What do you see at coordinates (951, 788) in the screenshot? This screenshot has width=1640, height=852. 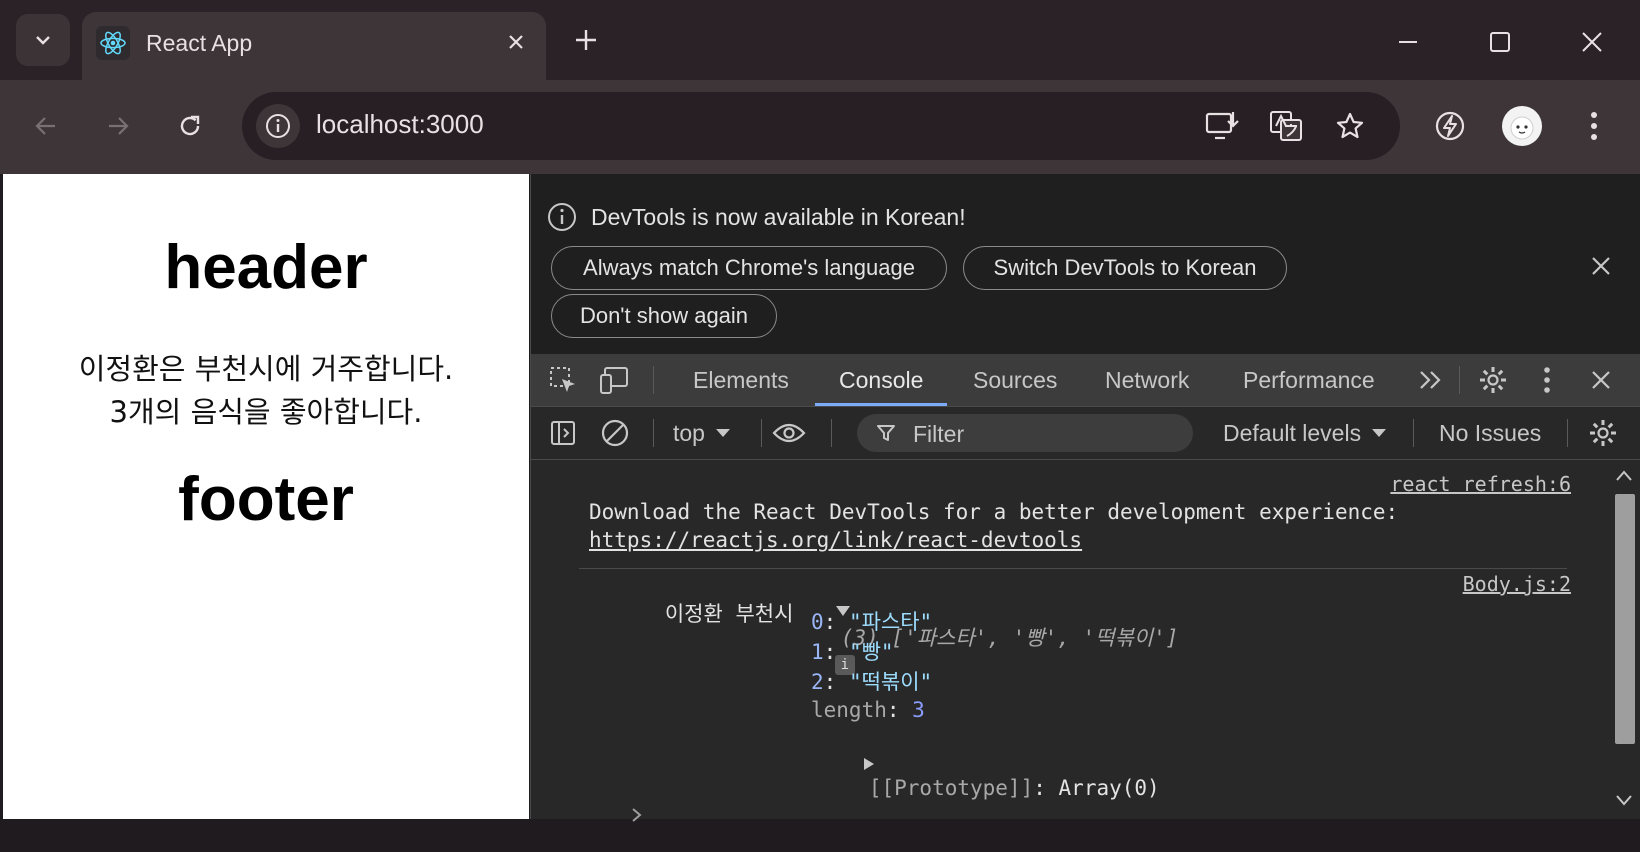 I see `prototype-key: [[Prototype]]` at bounding box center [951, 788].